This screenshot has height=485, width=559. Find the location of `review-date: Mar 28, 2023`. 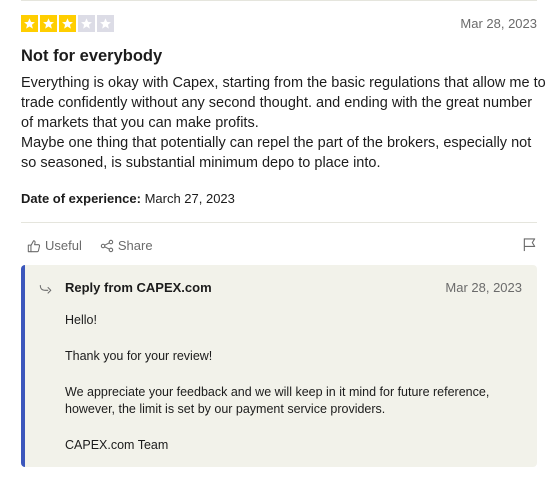

review-date: Mar 28, 2023 is located at coordinates (498, 23).